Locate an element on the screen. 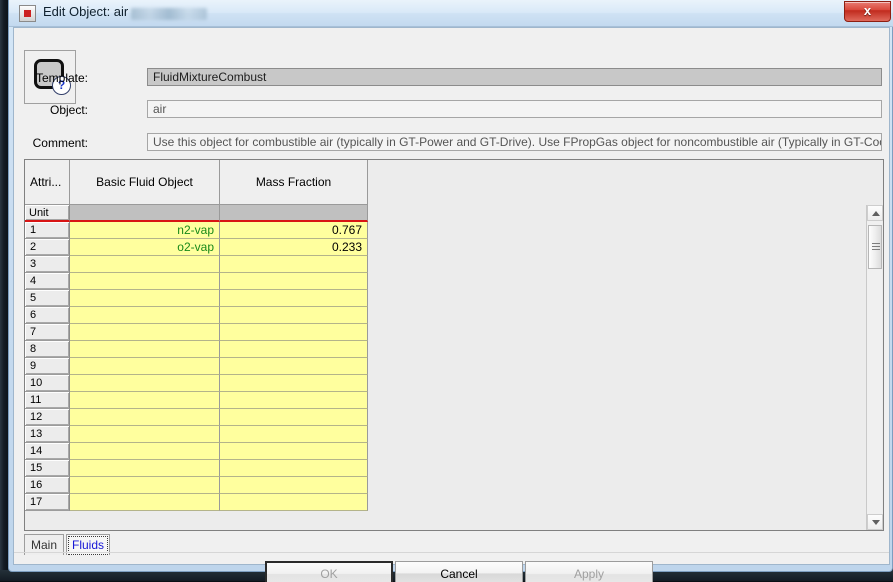 The height and width of the screenshot is (582, 893). table-vertical-scrollbar is located at coordinates (874, 367).